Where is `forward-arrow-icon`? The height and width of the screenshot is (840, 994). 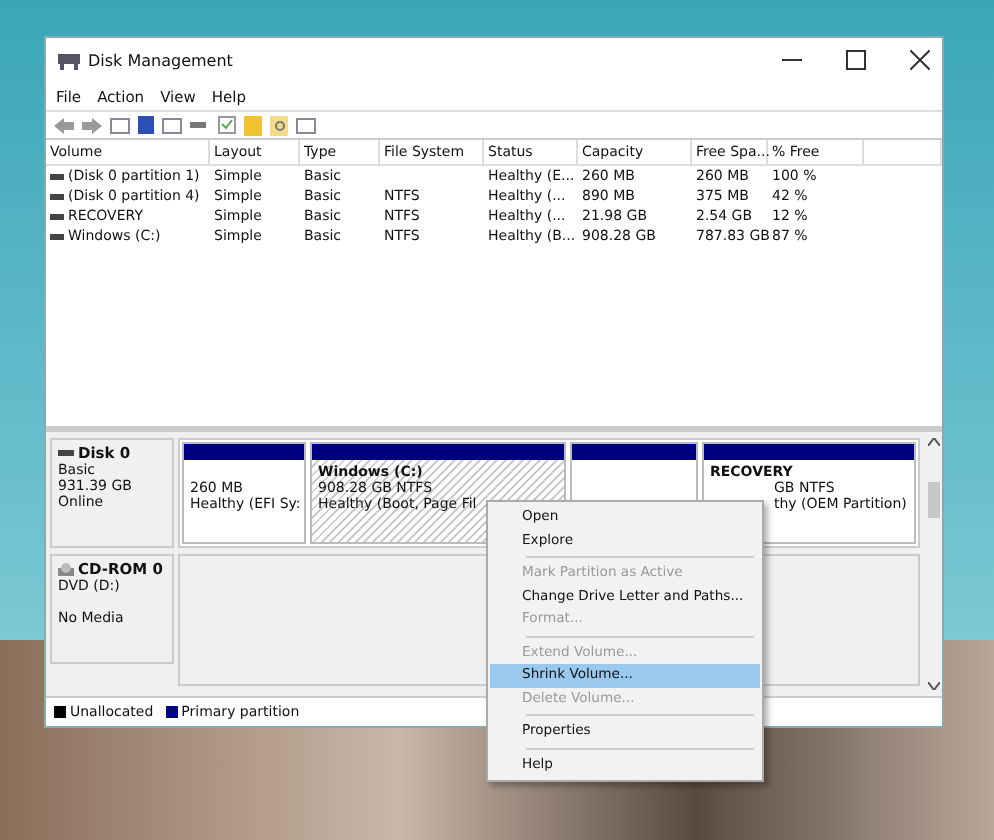
forward-arrow-icon is located at coordinates (92, 125).